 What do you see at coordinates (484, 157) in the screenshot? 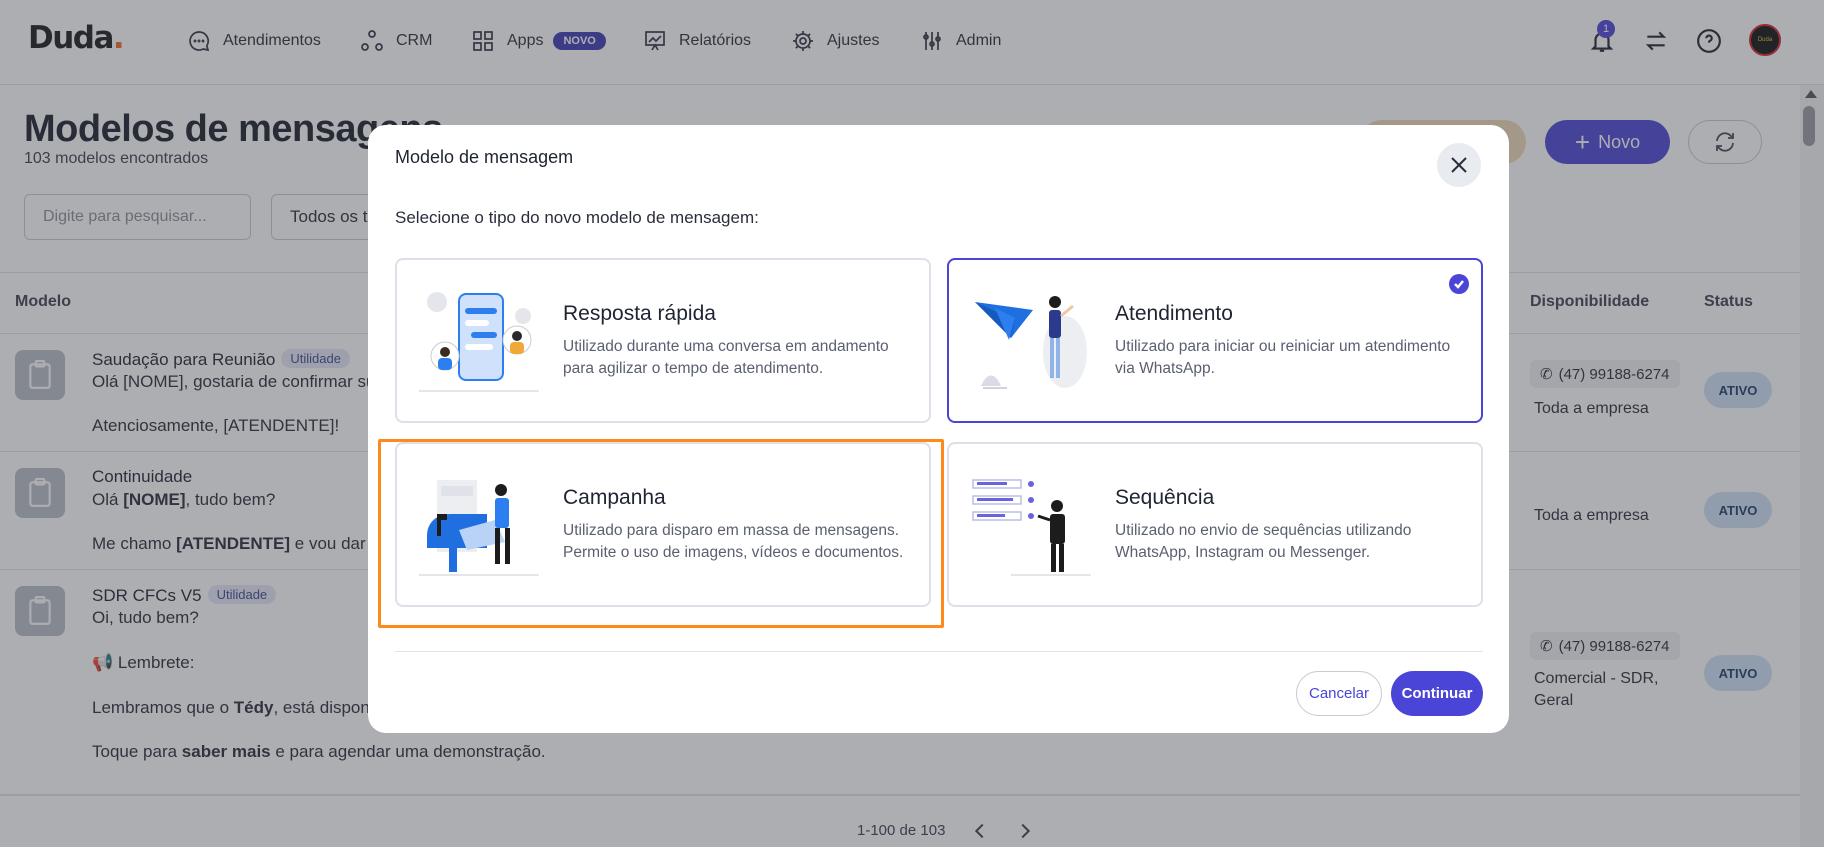
I see `modal-title: Modelo de mensagem` at bounding box center [484, 157].